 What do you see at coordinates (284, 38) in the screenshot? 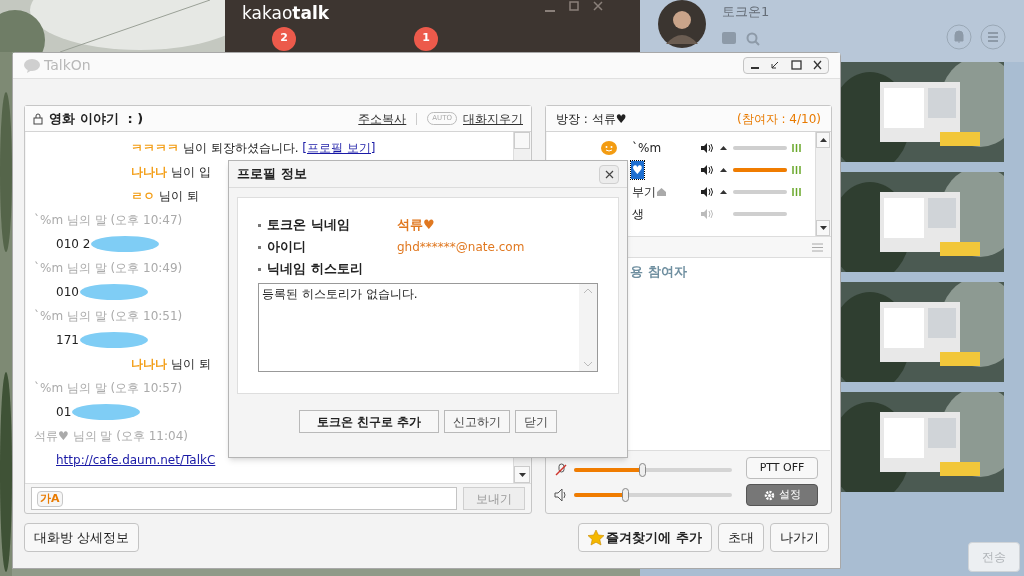
I see `notification-badge: 2` at bounding box center [284, 38].